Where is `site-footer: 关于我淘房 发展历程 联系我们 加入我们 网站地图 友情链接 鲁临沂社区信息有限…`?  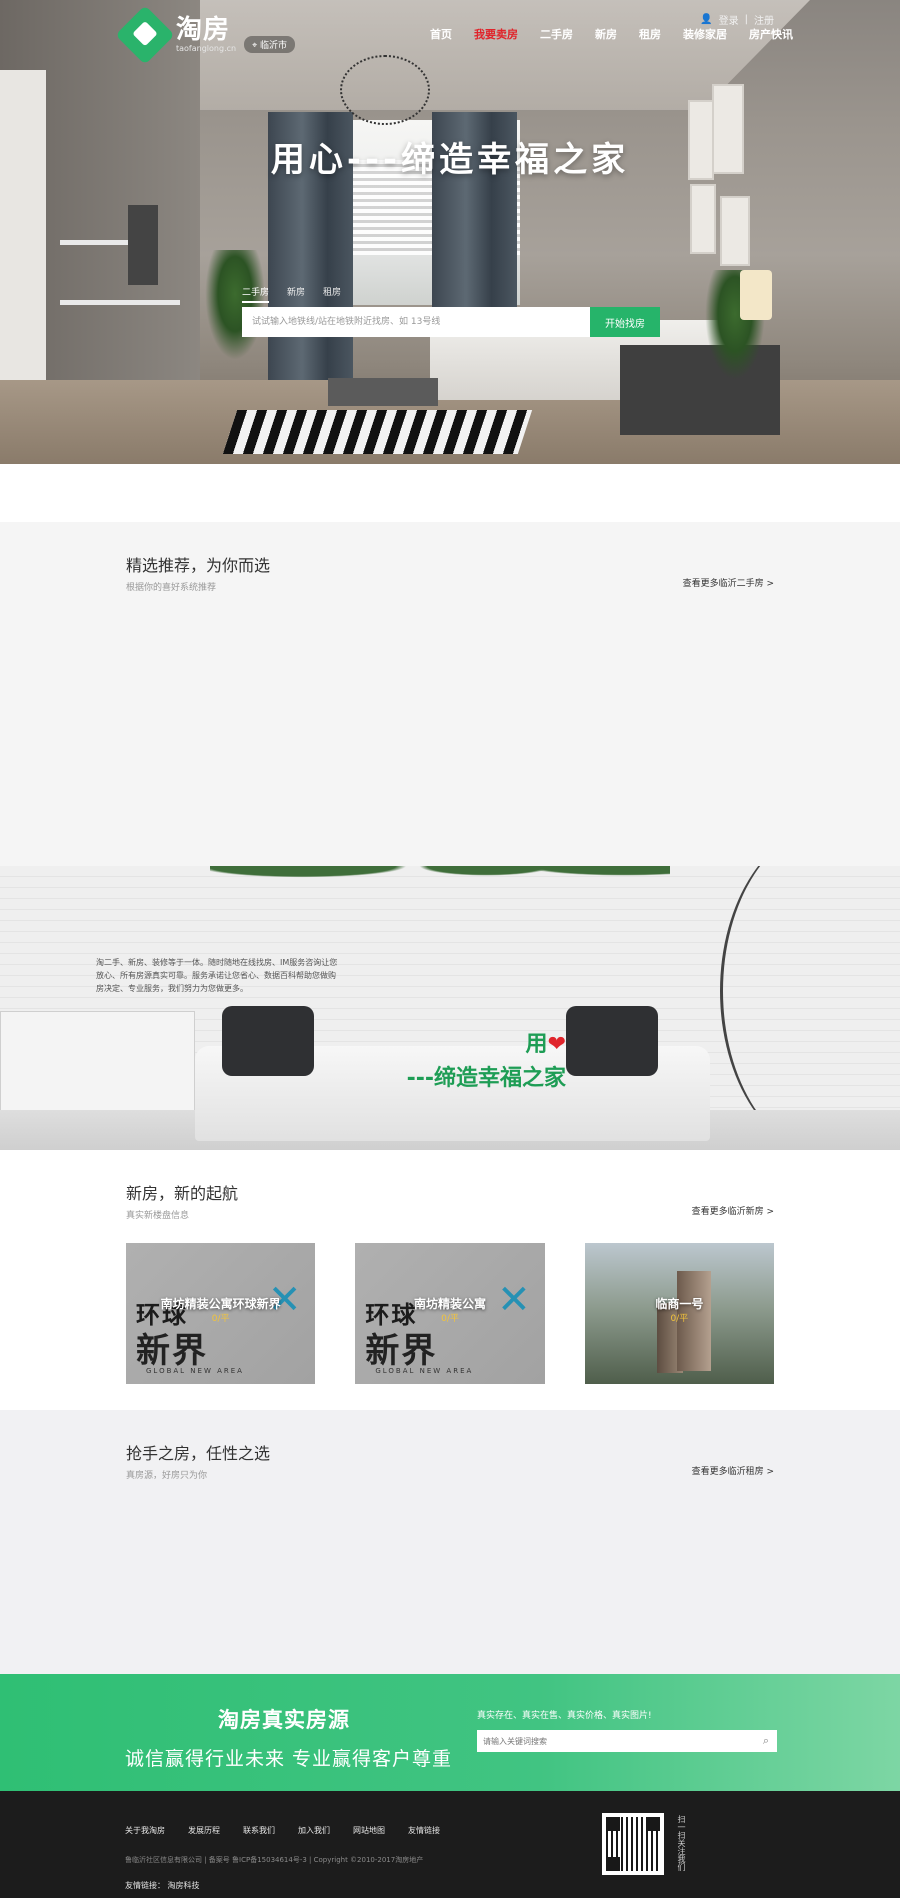
site-footer: 关于我淘房 发展历程 联系我们 加入我们 网站地图 友情链接 鲁临沂社区信息有限… is located at coordinates (450, 1844).